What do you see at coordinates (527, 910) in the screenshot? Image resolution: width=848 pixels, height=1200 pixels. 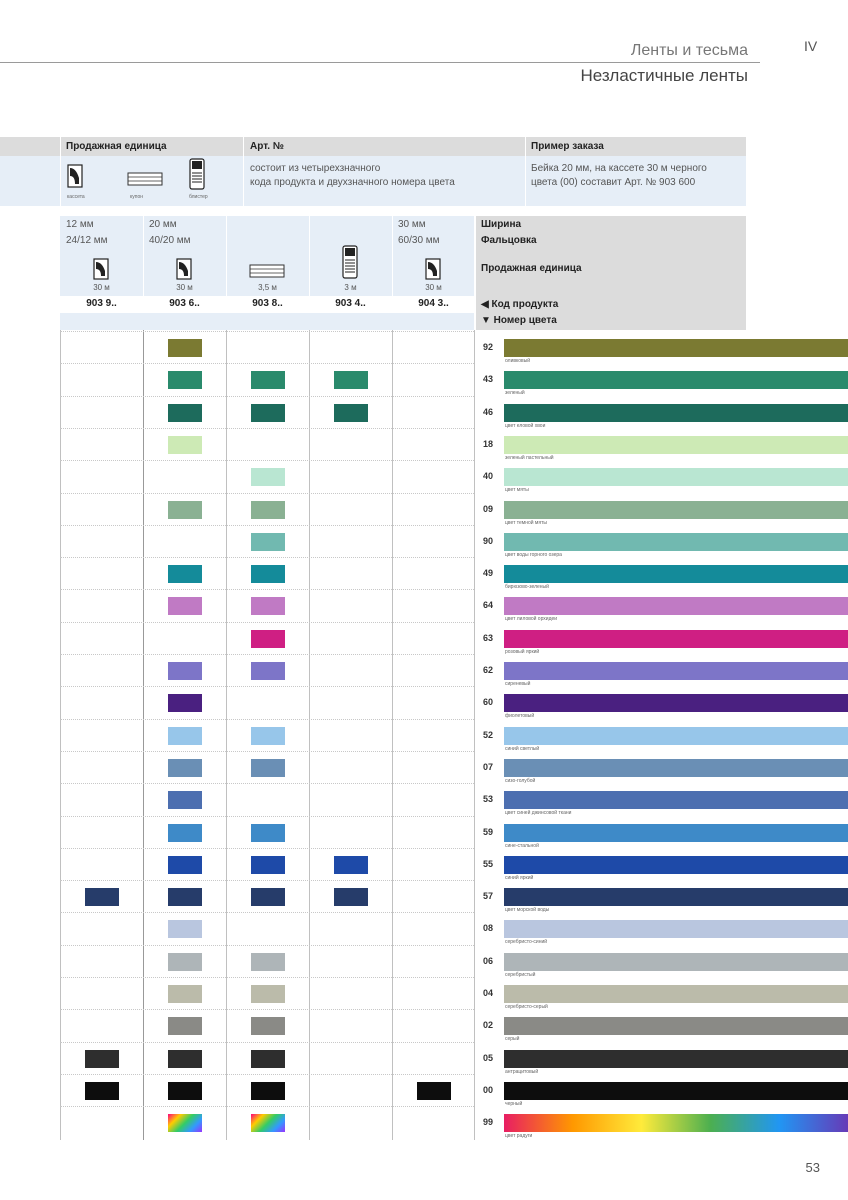 I see `color-name: цвет морской воды` at bounding box center [527, 910].